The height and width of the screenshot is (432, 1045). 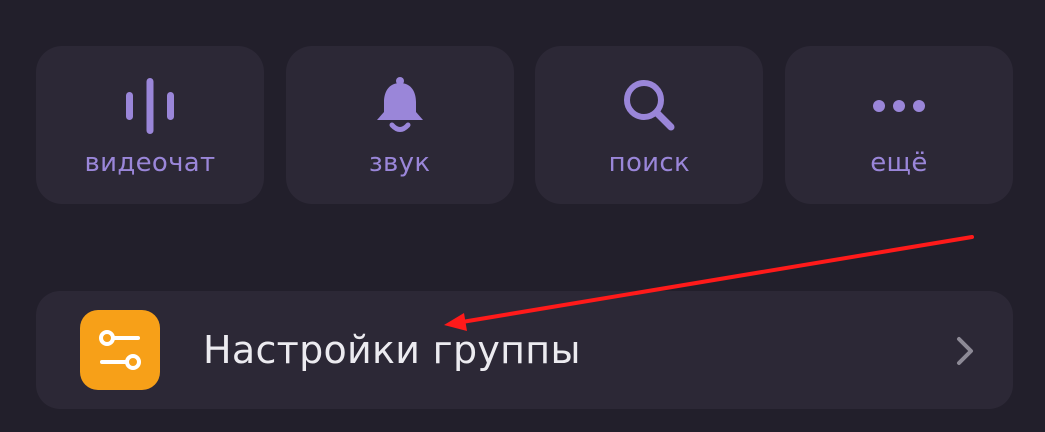 I want to click on search-icon, so click(x=649, y=106).